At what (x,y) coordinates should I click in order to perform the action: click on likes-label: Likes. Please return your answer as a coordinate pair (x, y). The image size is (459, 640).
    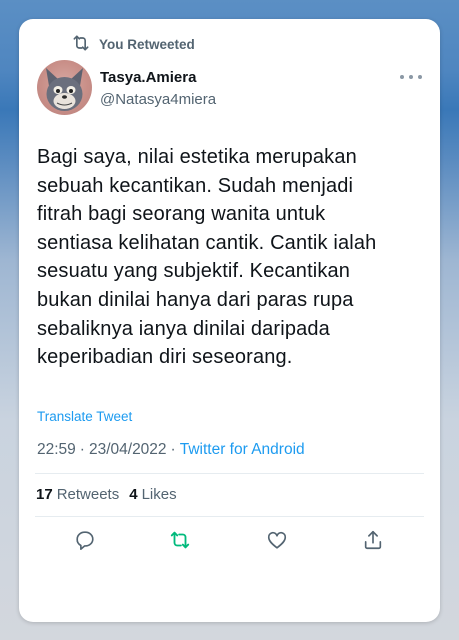
    Looking at the image, I should click on (159, 494).